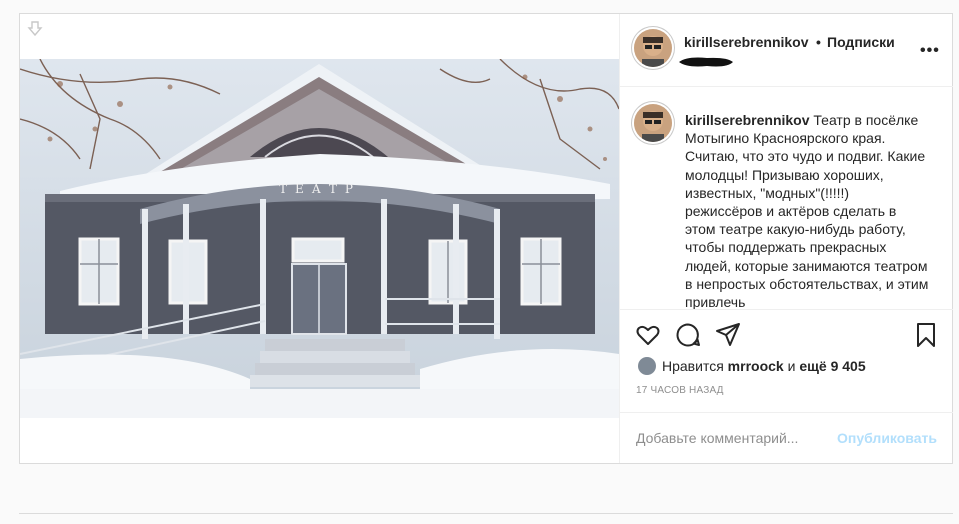  Describe the element at coordinates (747, 120) in the screenshot. I see `caption-author-username: kirillserebrennikov` at that location.